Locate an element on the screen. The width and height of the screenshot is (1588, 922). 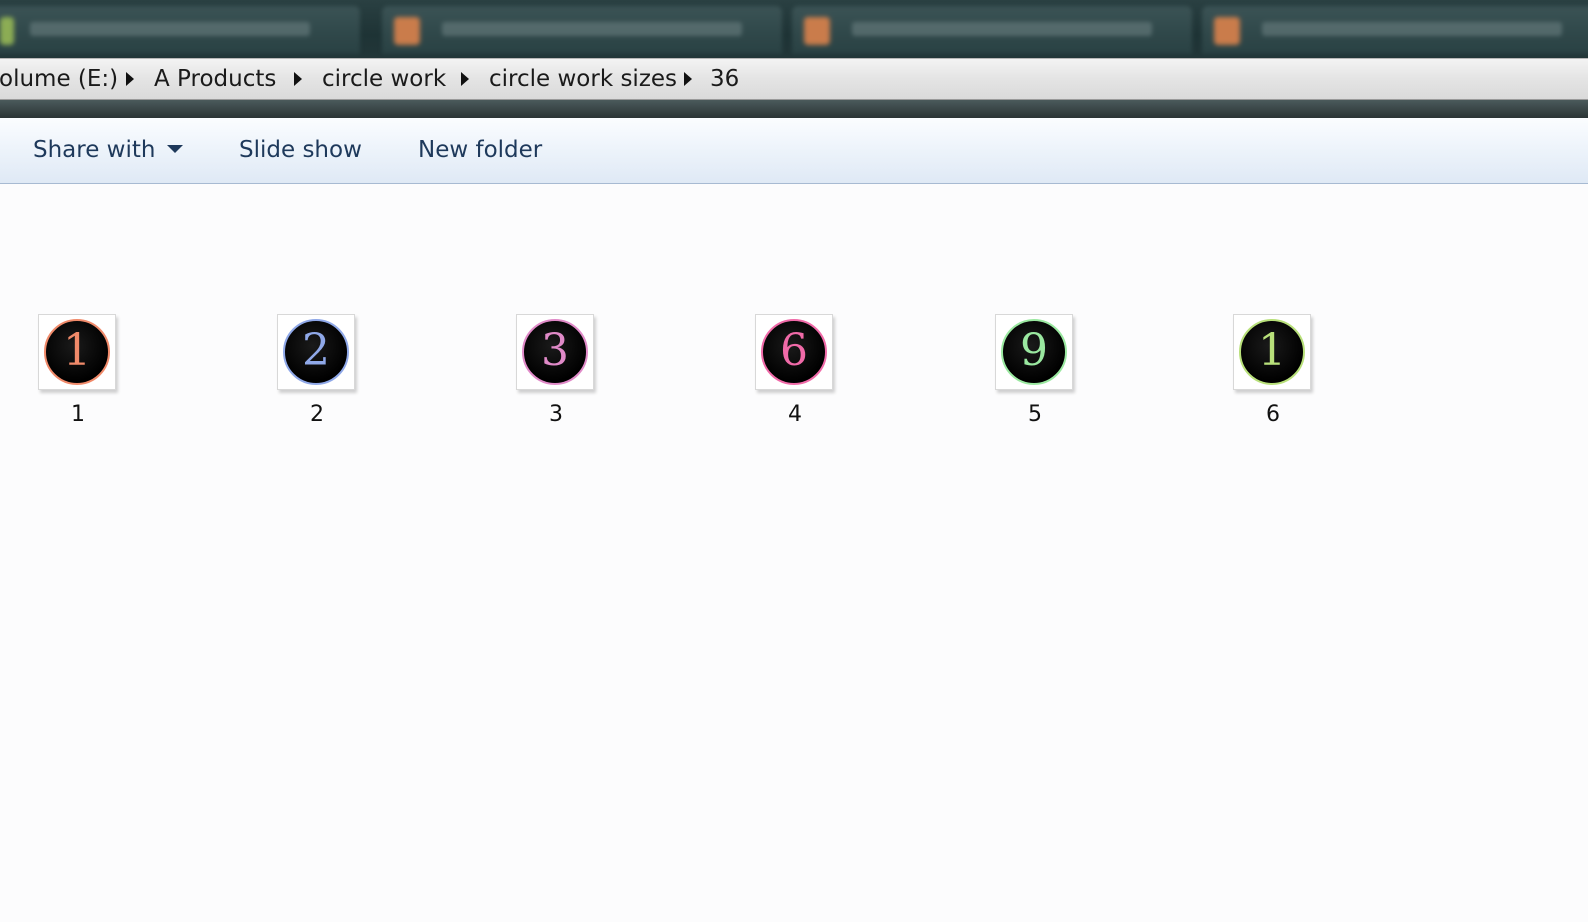
file-name: 5 is located at coordinates (1035, 414).